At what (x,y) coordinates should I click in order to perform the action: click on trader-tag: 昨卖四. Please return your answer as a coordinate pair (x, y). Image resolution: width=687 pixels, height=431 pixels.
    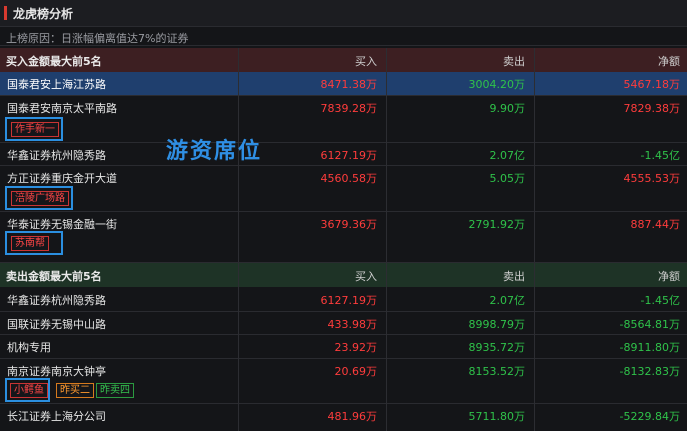
    Looking at the image, I should click on (115, 390).